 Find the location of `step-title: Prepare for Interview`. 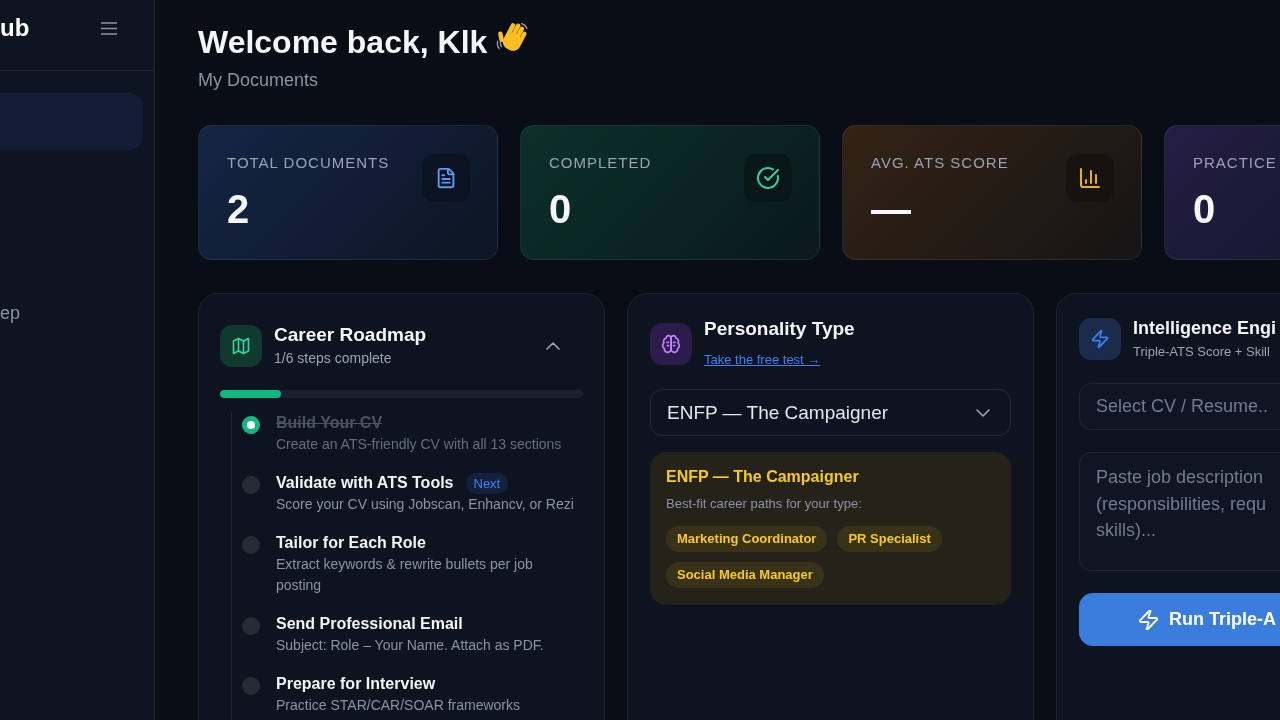

step-title: Prepare for Interview is located at coordinates (356, 684).